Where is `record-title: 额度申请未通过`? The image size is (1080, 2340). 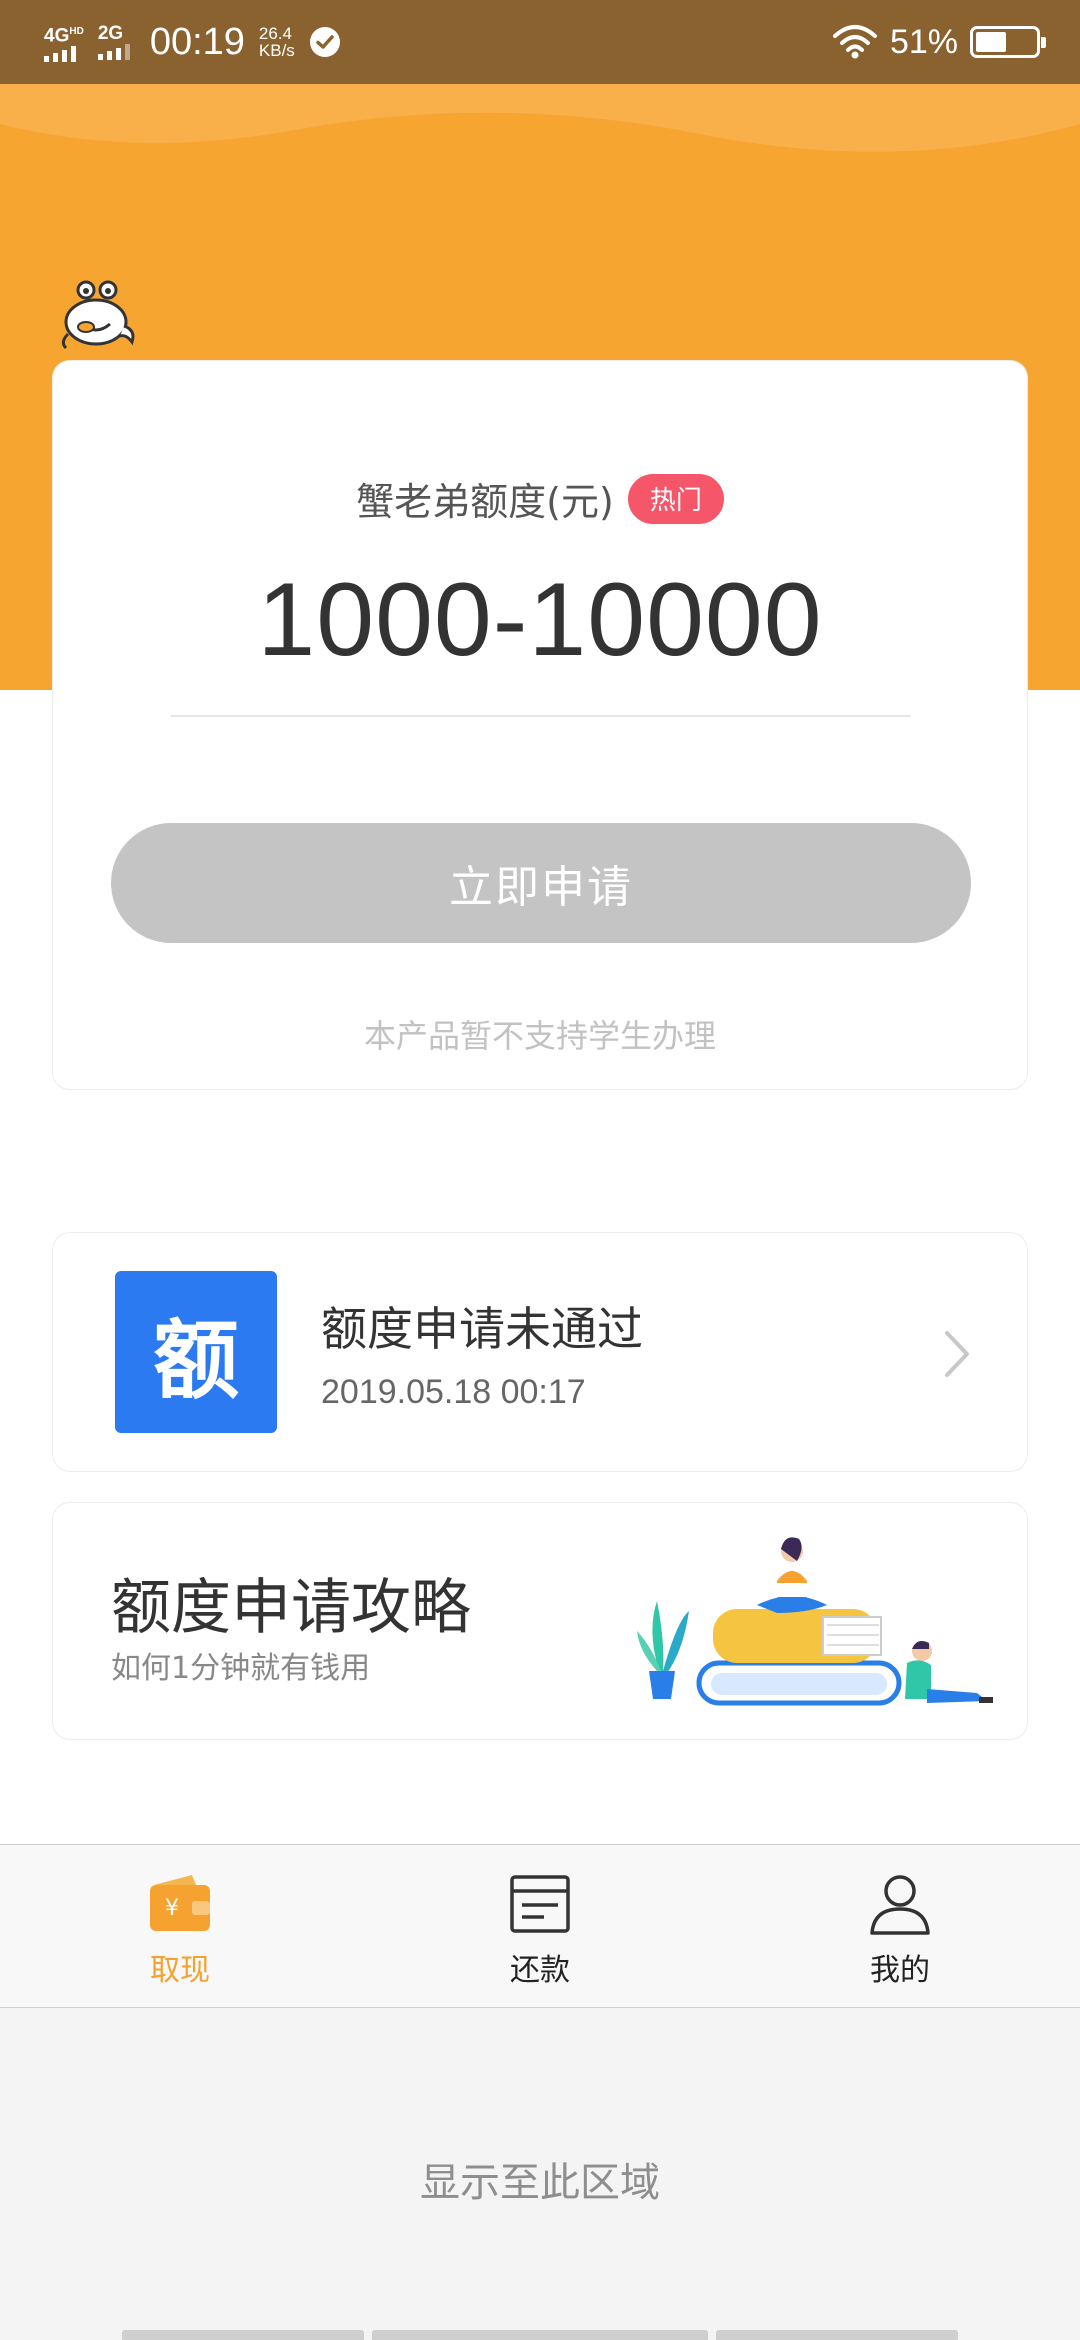 record-title: 额度申请未通过 is located at coordinates (482, 1329).